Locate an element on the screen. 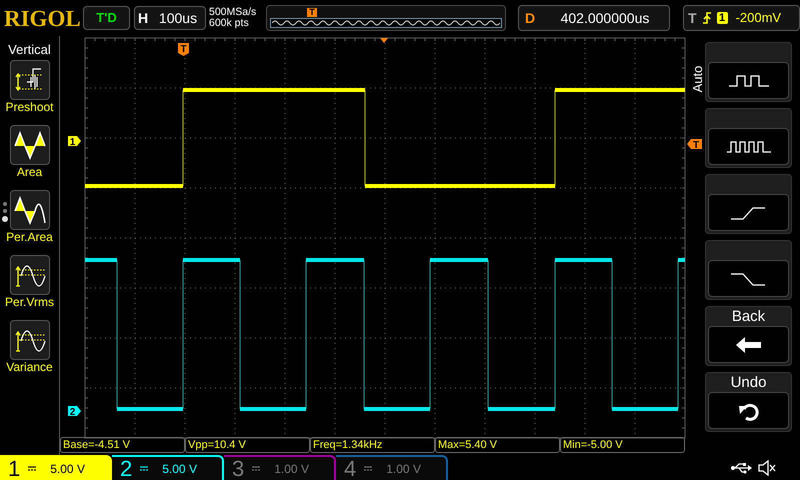 This screenshot has height=480, width=800. trigger-box: T 1 -200mV is located at coordinates (741, 18).